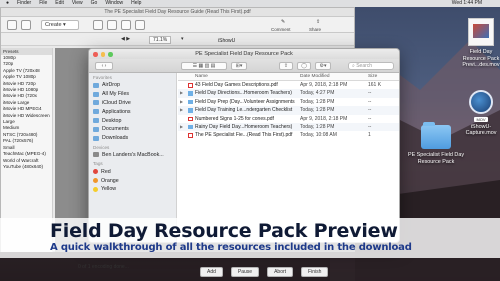 The width and height of the screenshot is (500, 281). What do you see at coordinates (304, 66) in the screenshot?
I see `tag-button: ◯` at bounding box center [304, 66].